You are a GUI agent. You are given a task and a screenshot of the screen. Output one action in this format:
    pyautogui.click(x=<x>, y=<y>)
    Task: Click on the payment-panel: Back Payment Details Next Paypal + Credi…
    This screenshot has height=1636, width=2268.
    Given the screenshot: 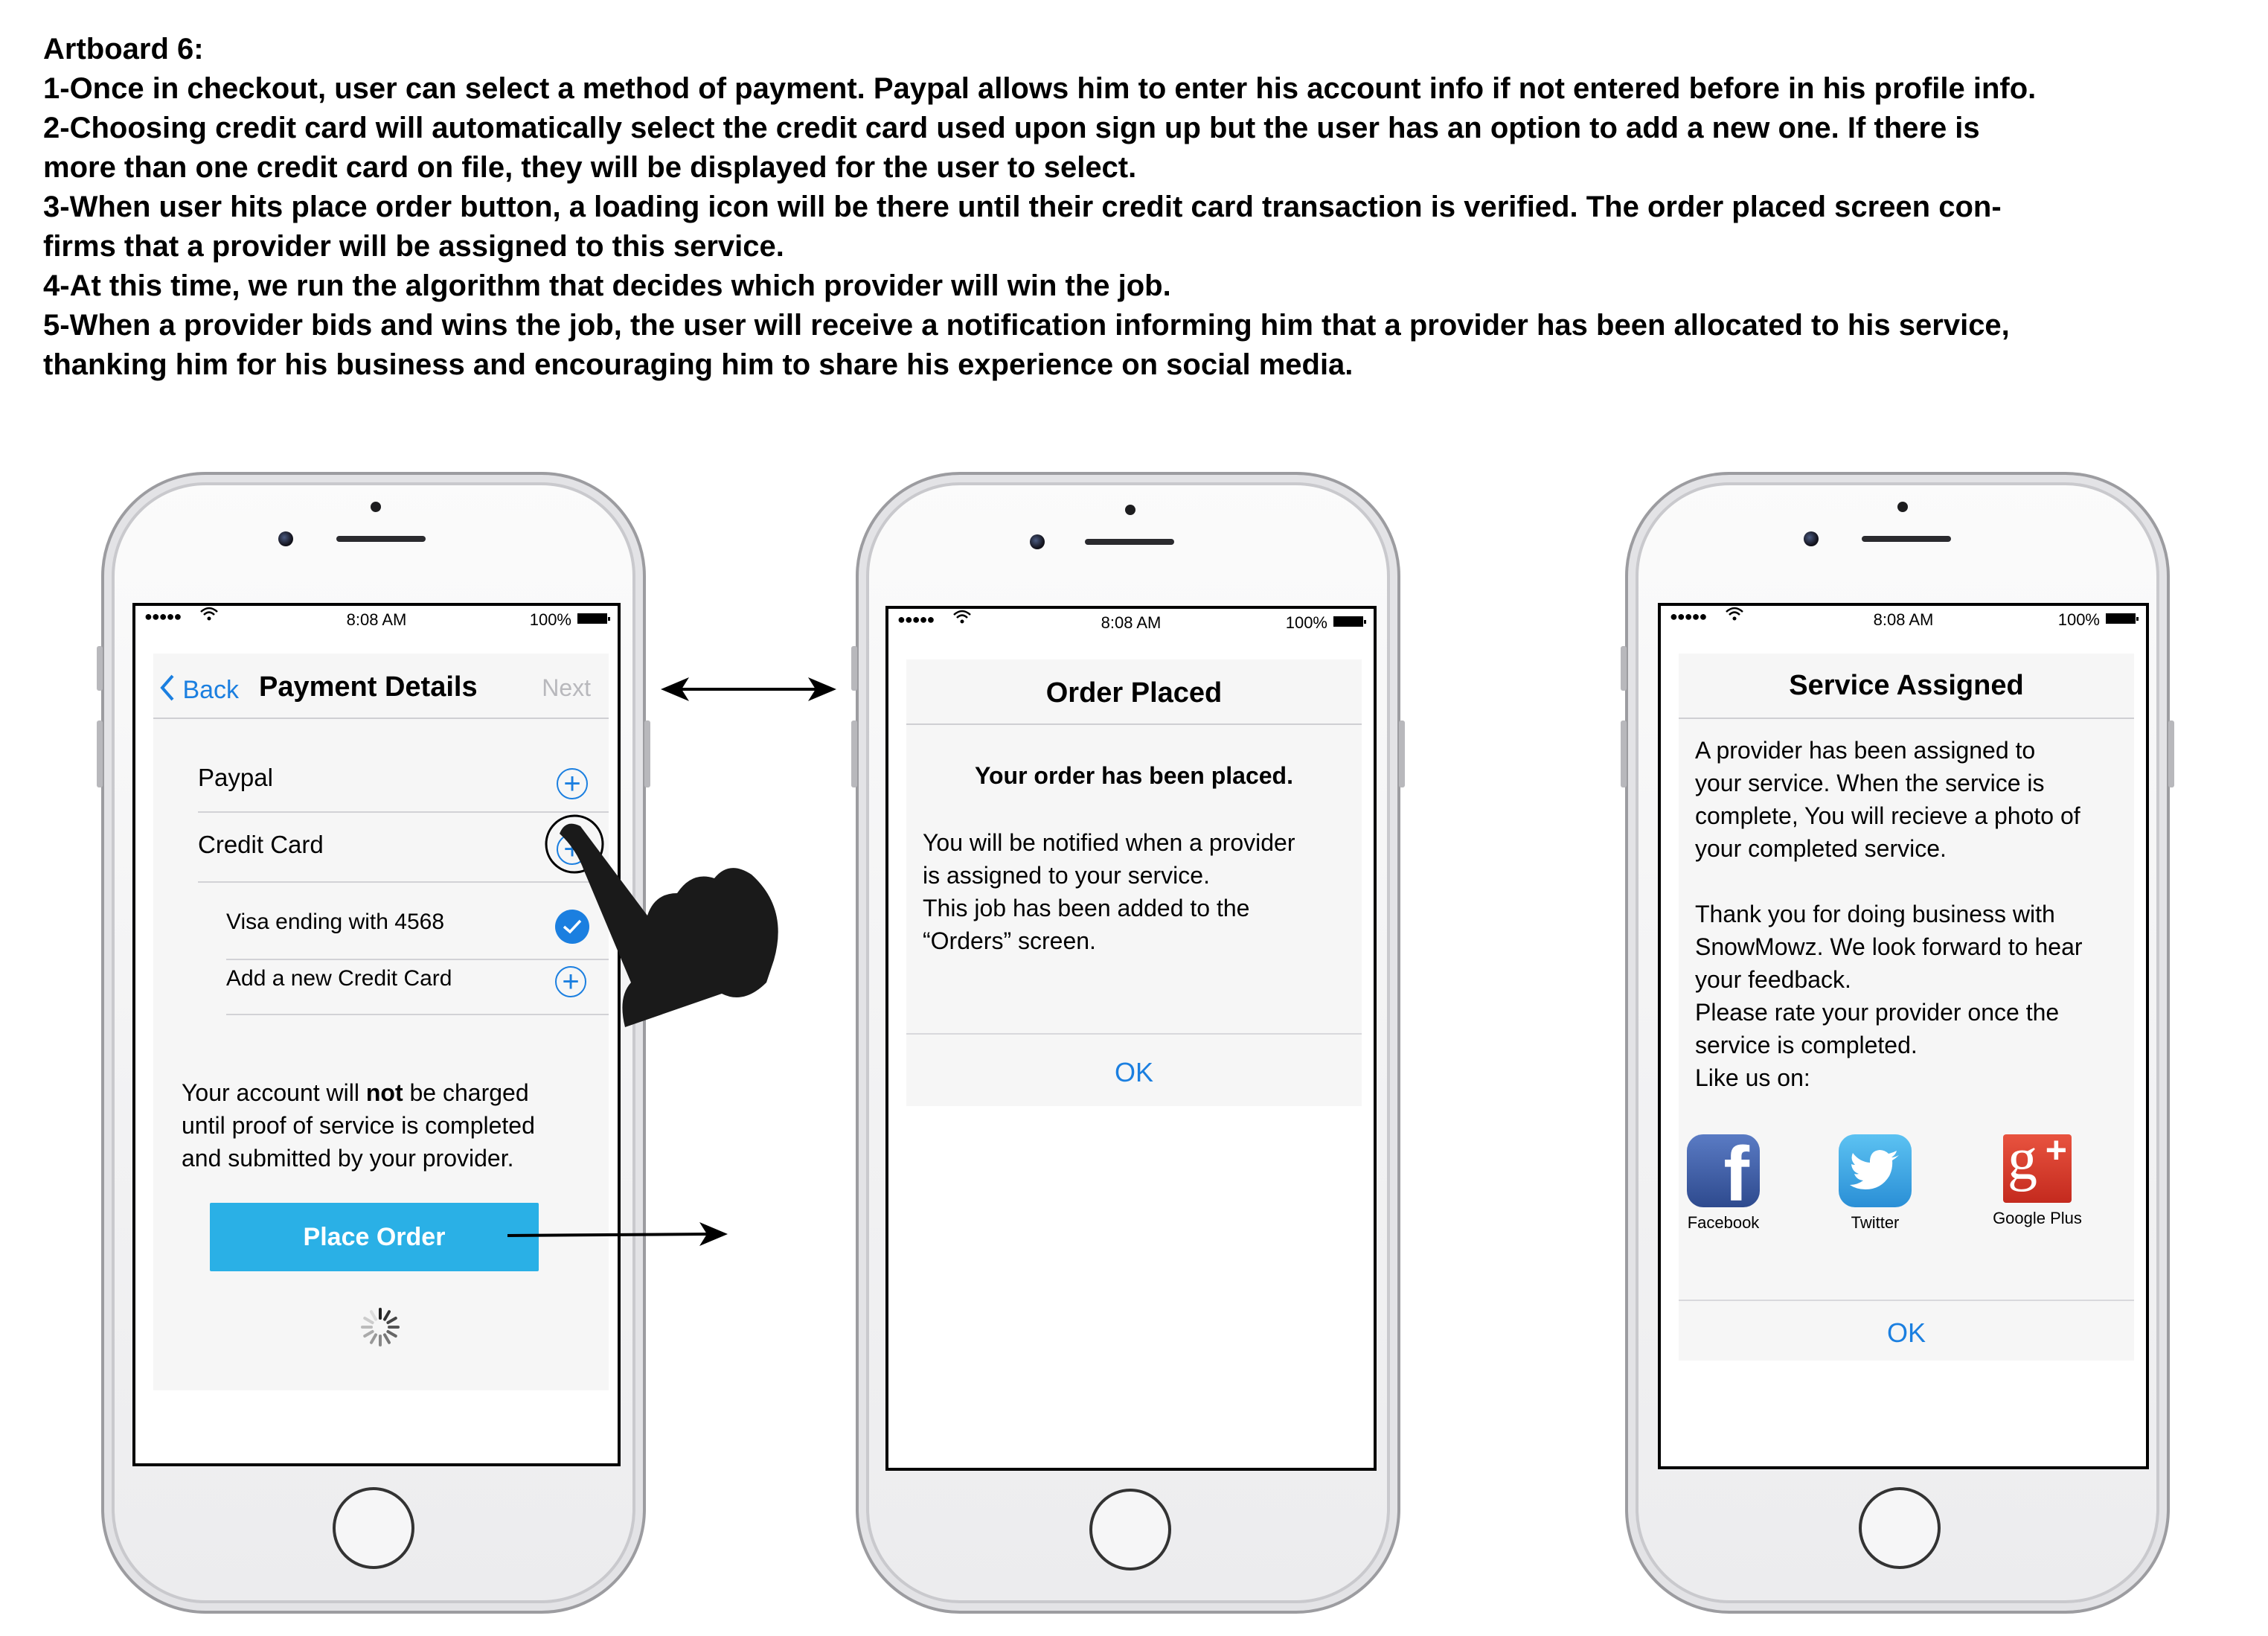 What is the action you would take?
    pyautogui.click(x=381, y=1022)
    